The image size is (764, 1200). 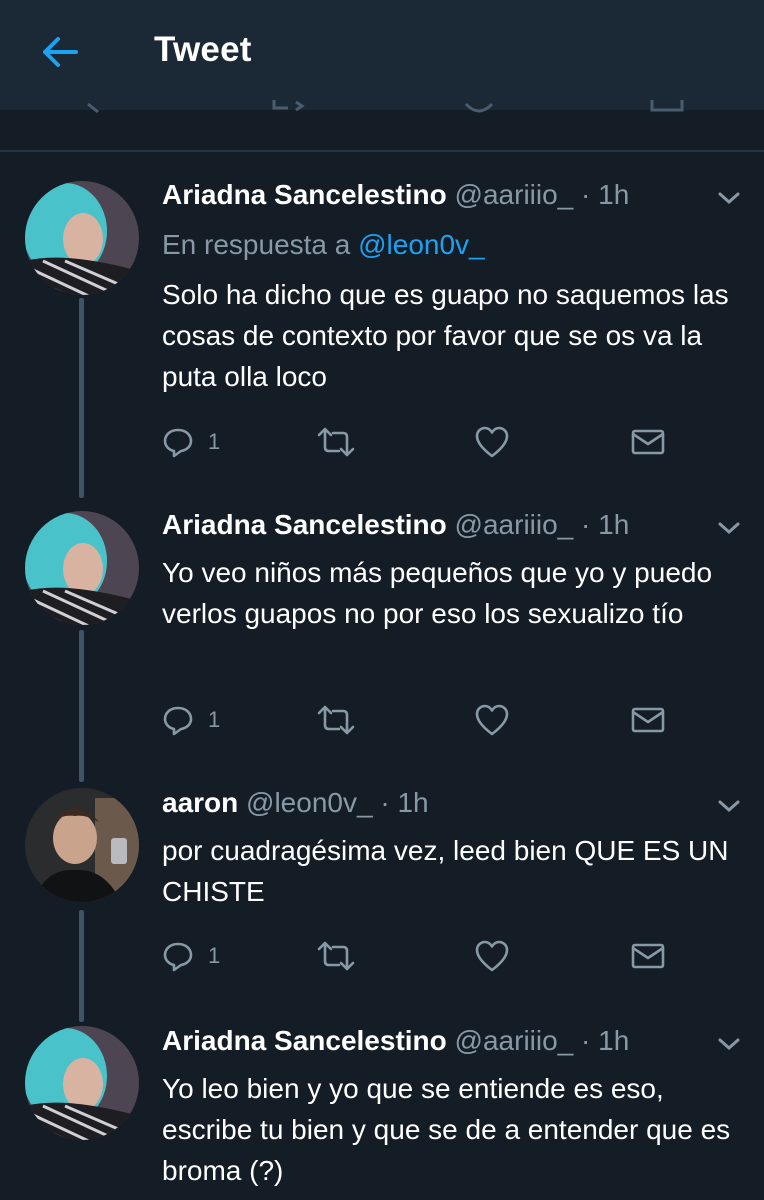 I want to click on reply-prefix: En respuesta a, so click(x=256, y=244).